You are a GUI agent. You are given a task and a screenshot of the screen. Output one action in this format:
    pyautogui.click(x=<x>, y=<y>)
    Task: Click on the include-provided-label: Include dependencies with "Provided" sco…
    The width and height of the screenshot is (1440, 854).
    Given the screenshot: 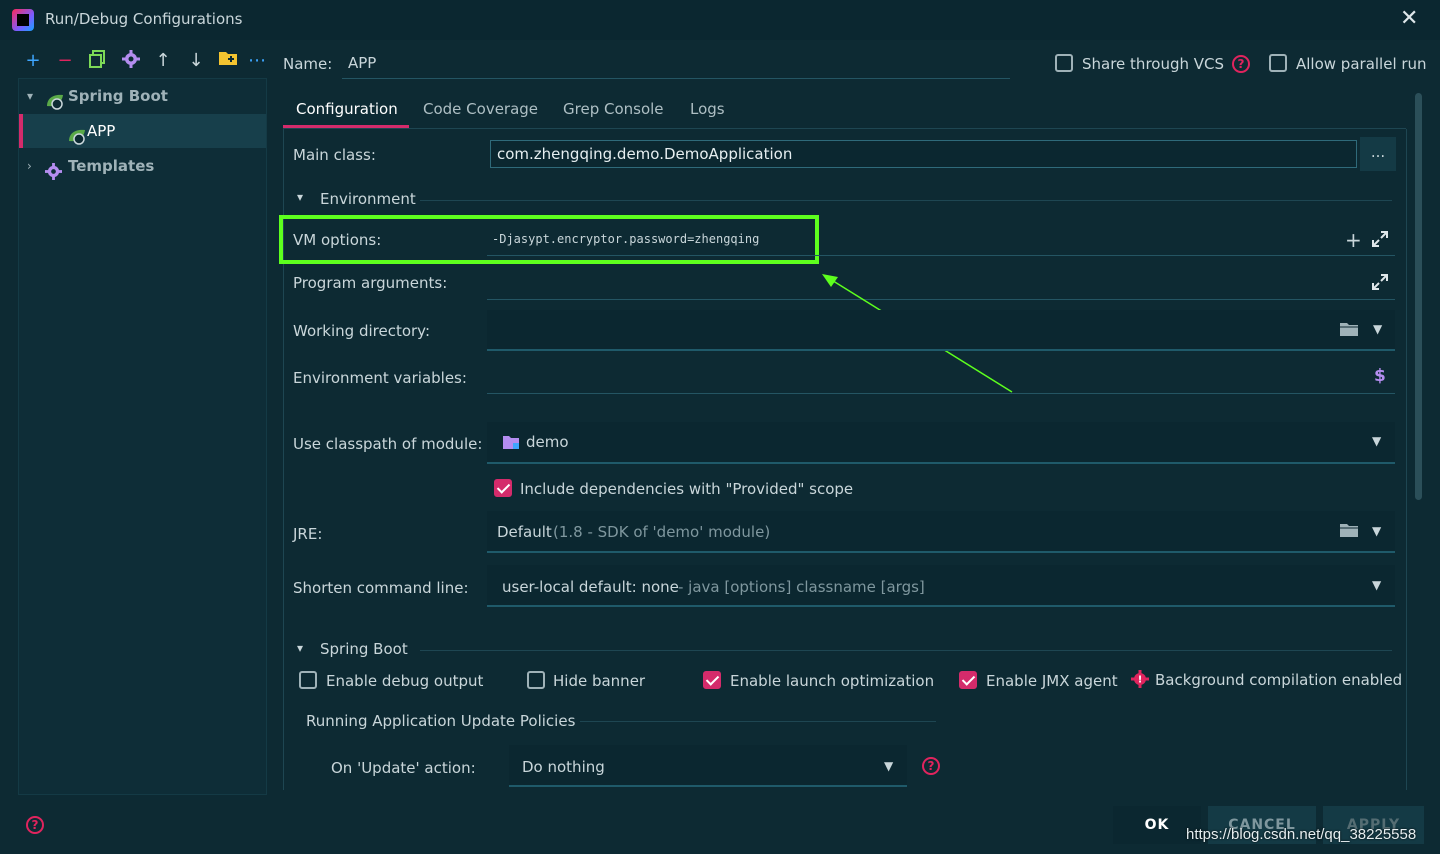 What is the action you would take?
    pyautogui.click(x=687, y=489)
    